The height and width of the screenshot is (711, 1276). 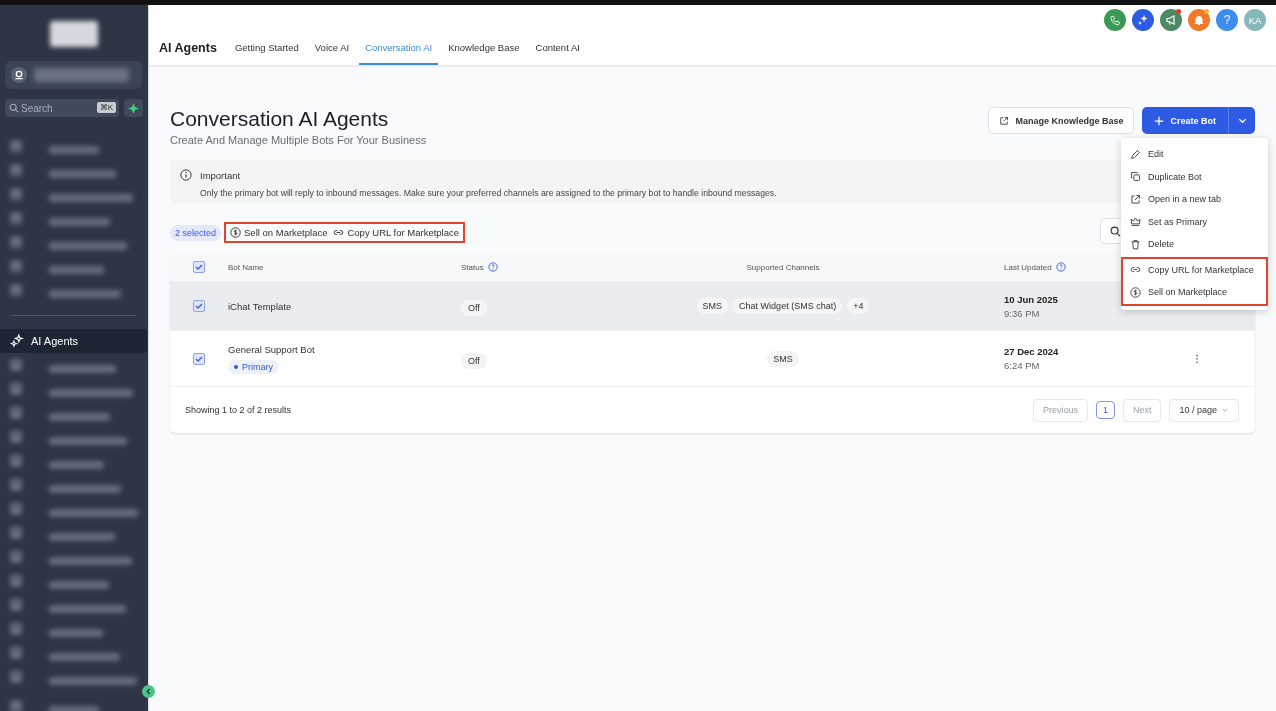 I want to click on chevron-down-icon, so click(x=1225, y=410).